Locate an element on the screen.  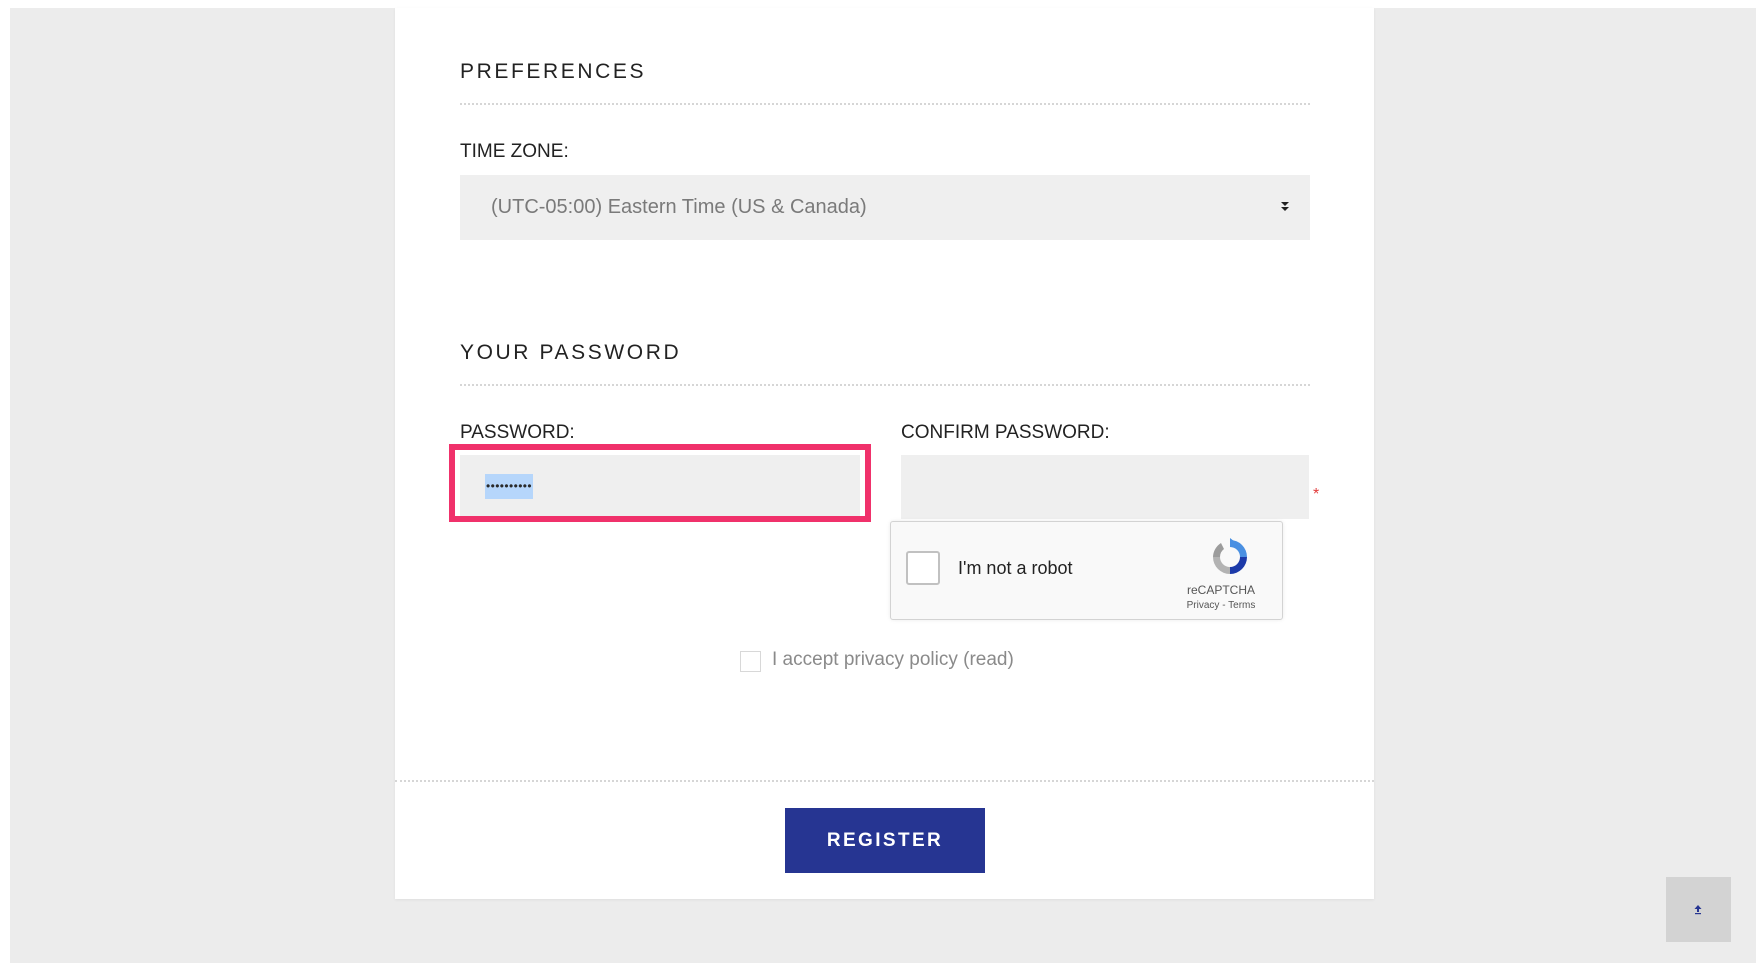
recaptcha-privacy-terms-links: Privacy - Terms is located at coordinates (1221, 605).